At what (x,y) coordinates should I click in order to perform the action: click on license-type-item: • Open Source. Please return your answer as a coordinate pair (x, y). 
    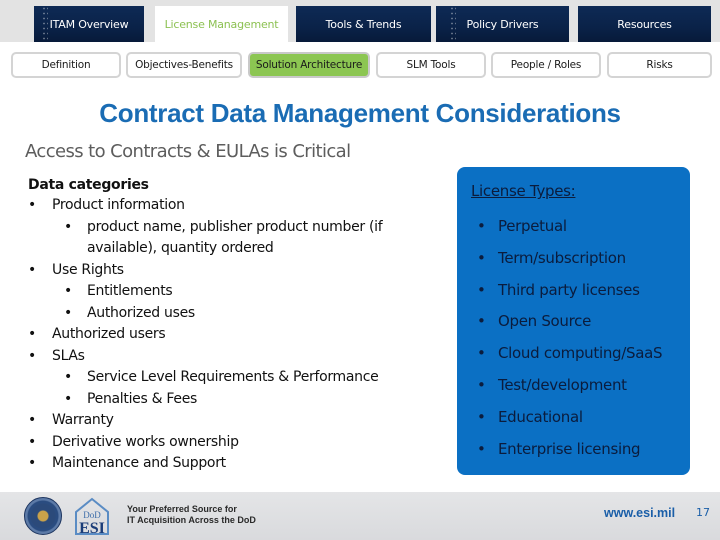
    Looking at the image, I should click on (569, 326).